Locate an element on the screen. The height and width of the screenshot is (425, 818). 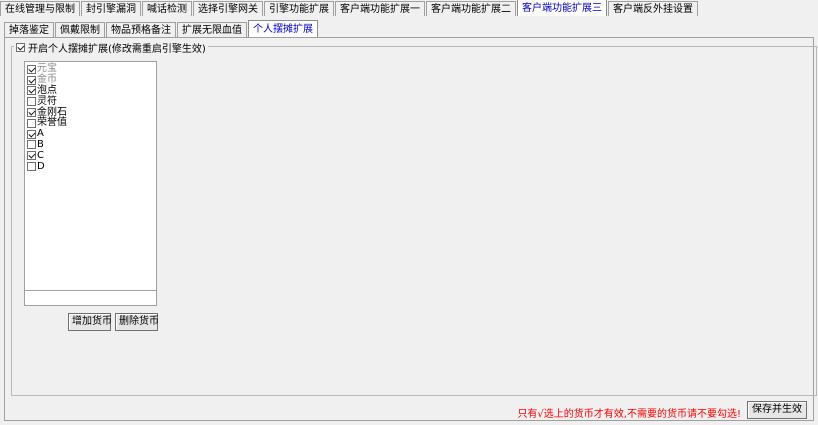
group-title-label: 开启个人摆摊扩展(修改需重启引擎生效) is located at coordinates (117, 49).